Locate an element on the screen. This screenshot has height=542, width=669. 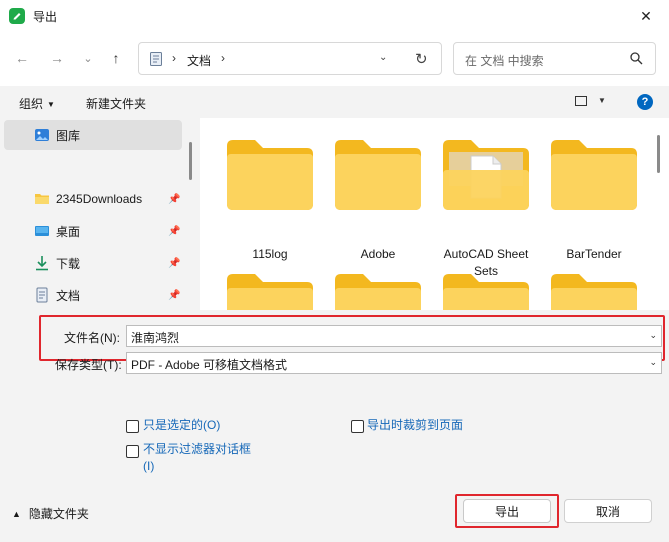
sidebar-item-label: 下载 is located at coordinates (68, 263).